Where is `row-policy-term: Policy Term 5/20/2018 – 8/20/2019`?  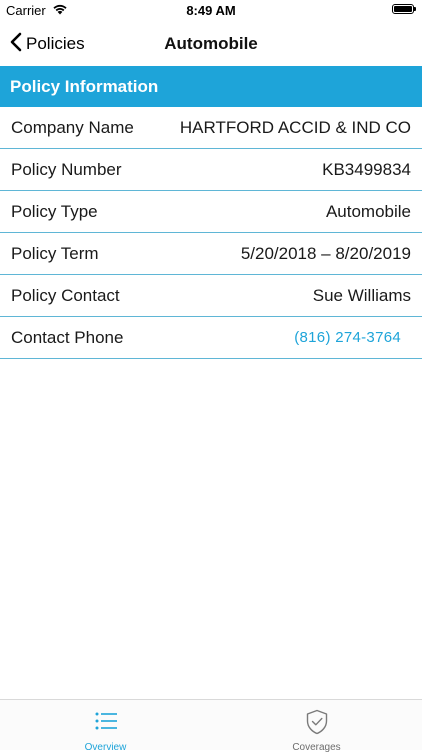
row-policy-term: Policy Term 5/20/2018 – 8/20/2019 is located at coordinates (211, 254).